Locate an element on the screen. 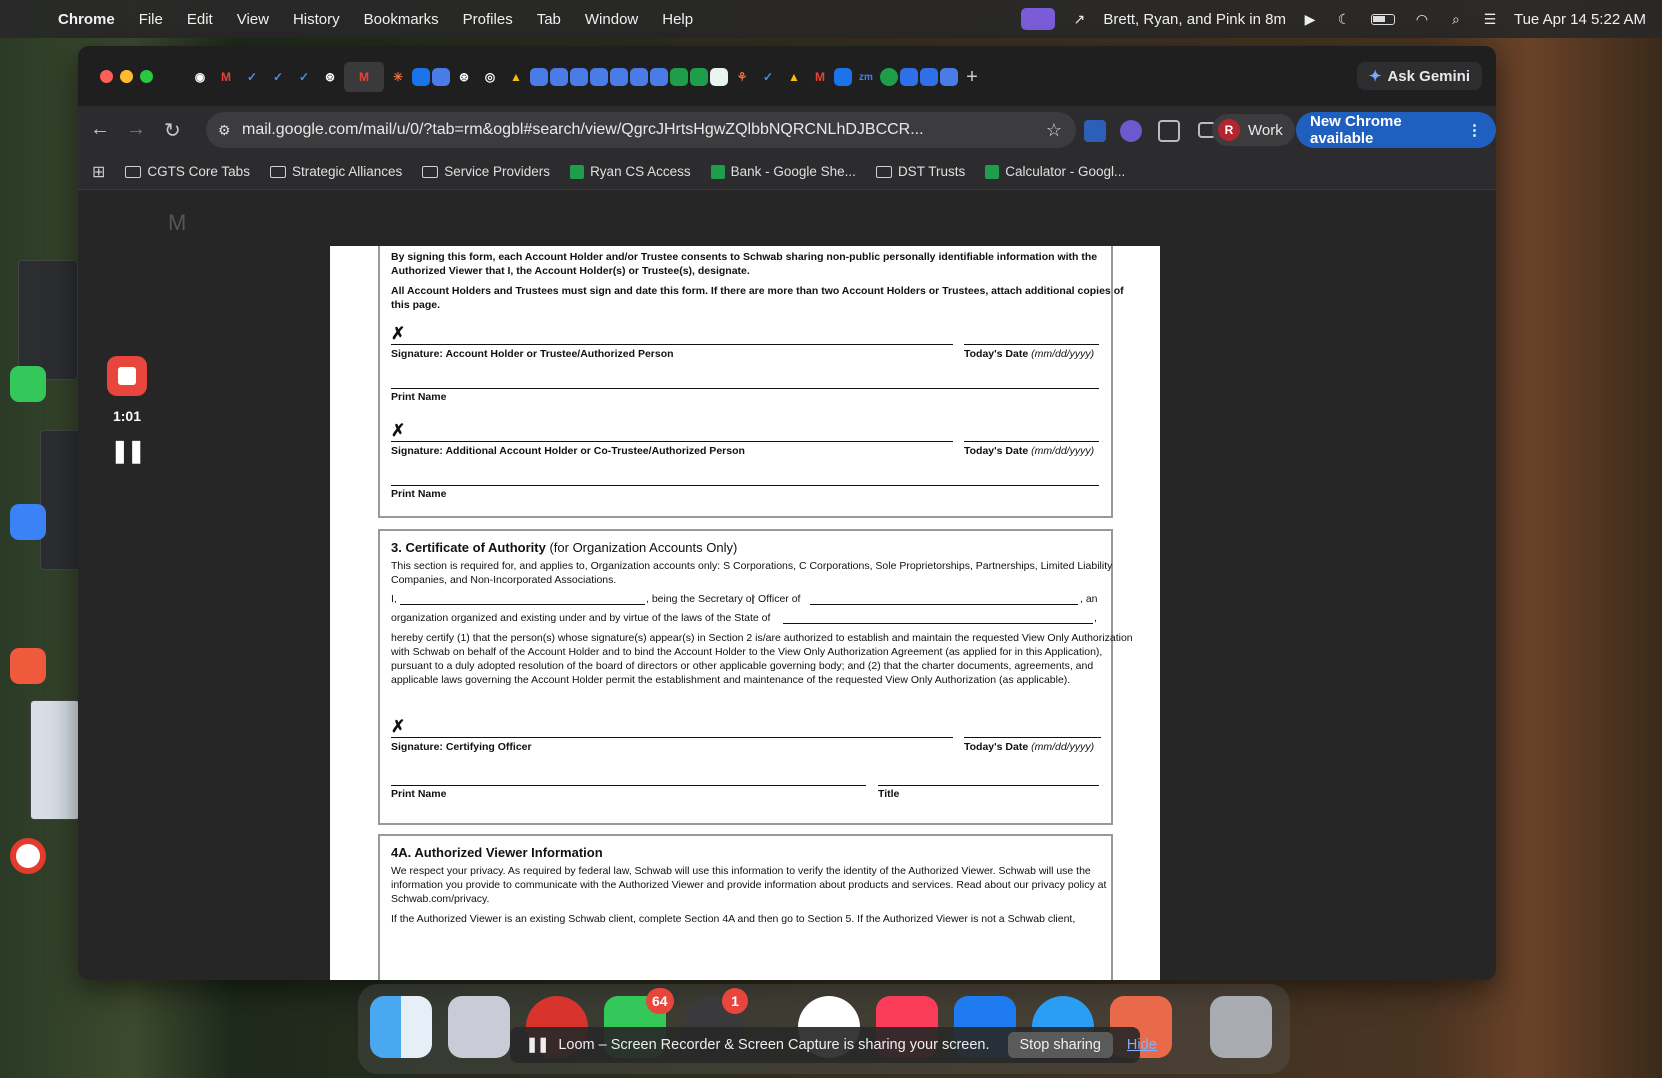 The image size is (1662, 1078). menu-window: Window is located at coordinates (611, 19).